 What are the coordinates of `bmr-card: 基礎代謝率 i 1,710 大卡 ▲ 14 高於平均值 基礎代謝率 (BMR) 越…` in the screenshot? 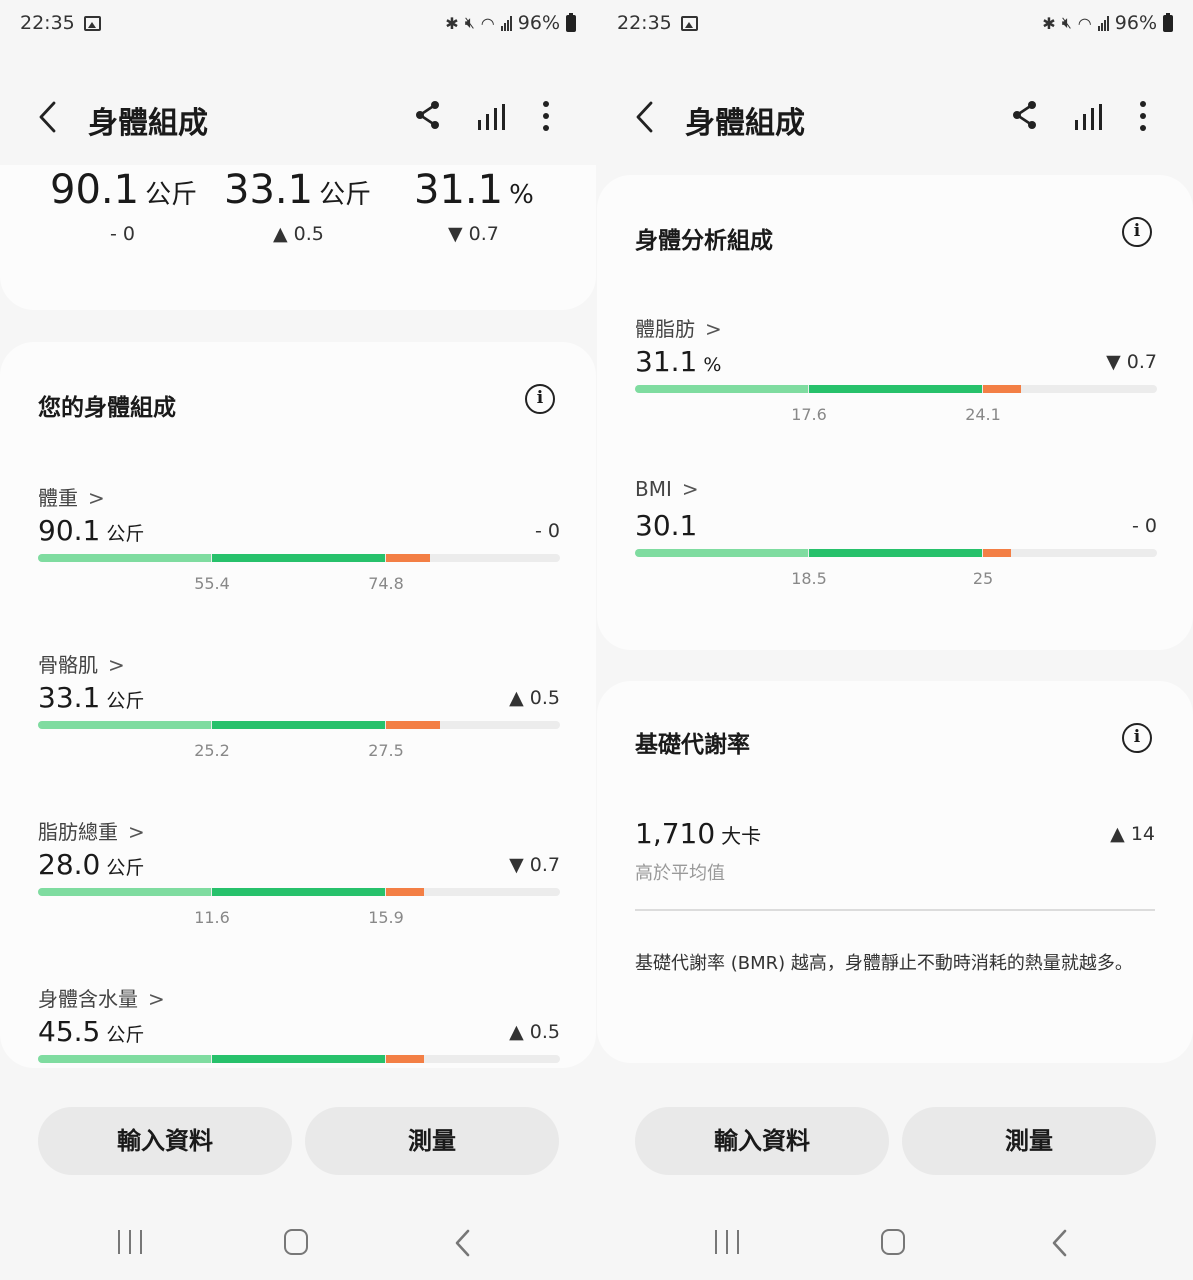 It's located at (895, 872).